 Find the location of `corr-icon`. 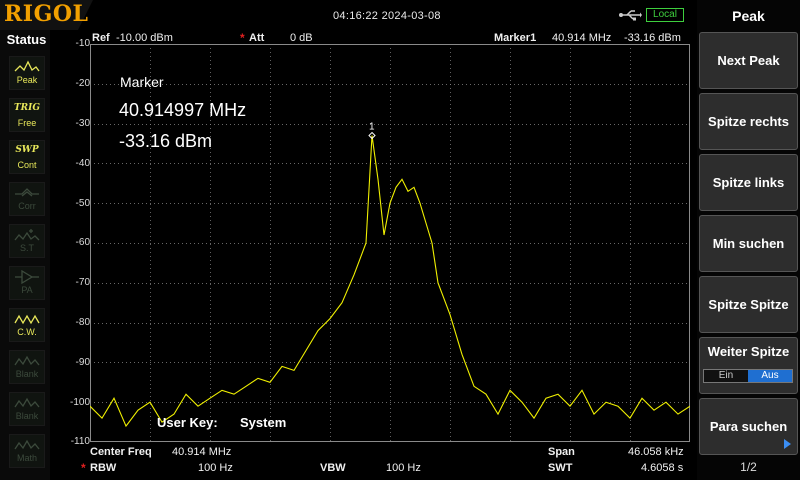

corr-icon is located at coordinates (27, 192).